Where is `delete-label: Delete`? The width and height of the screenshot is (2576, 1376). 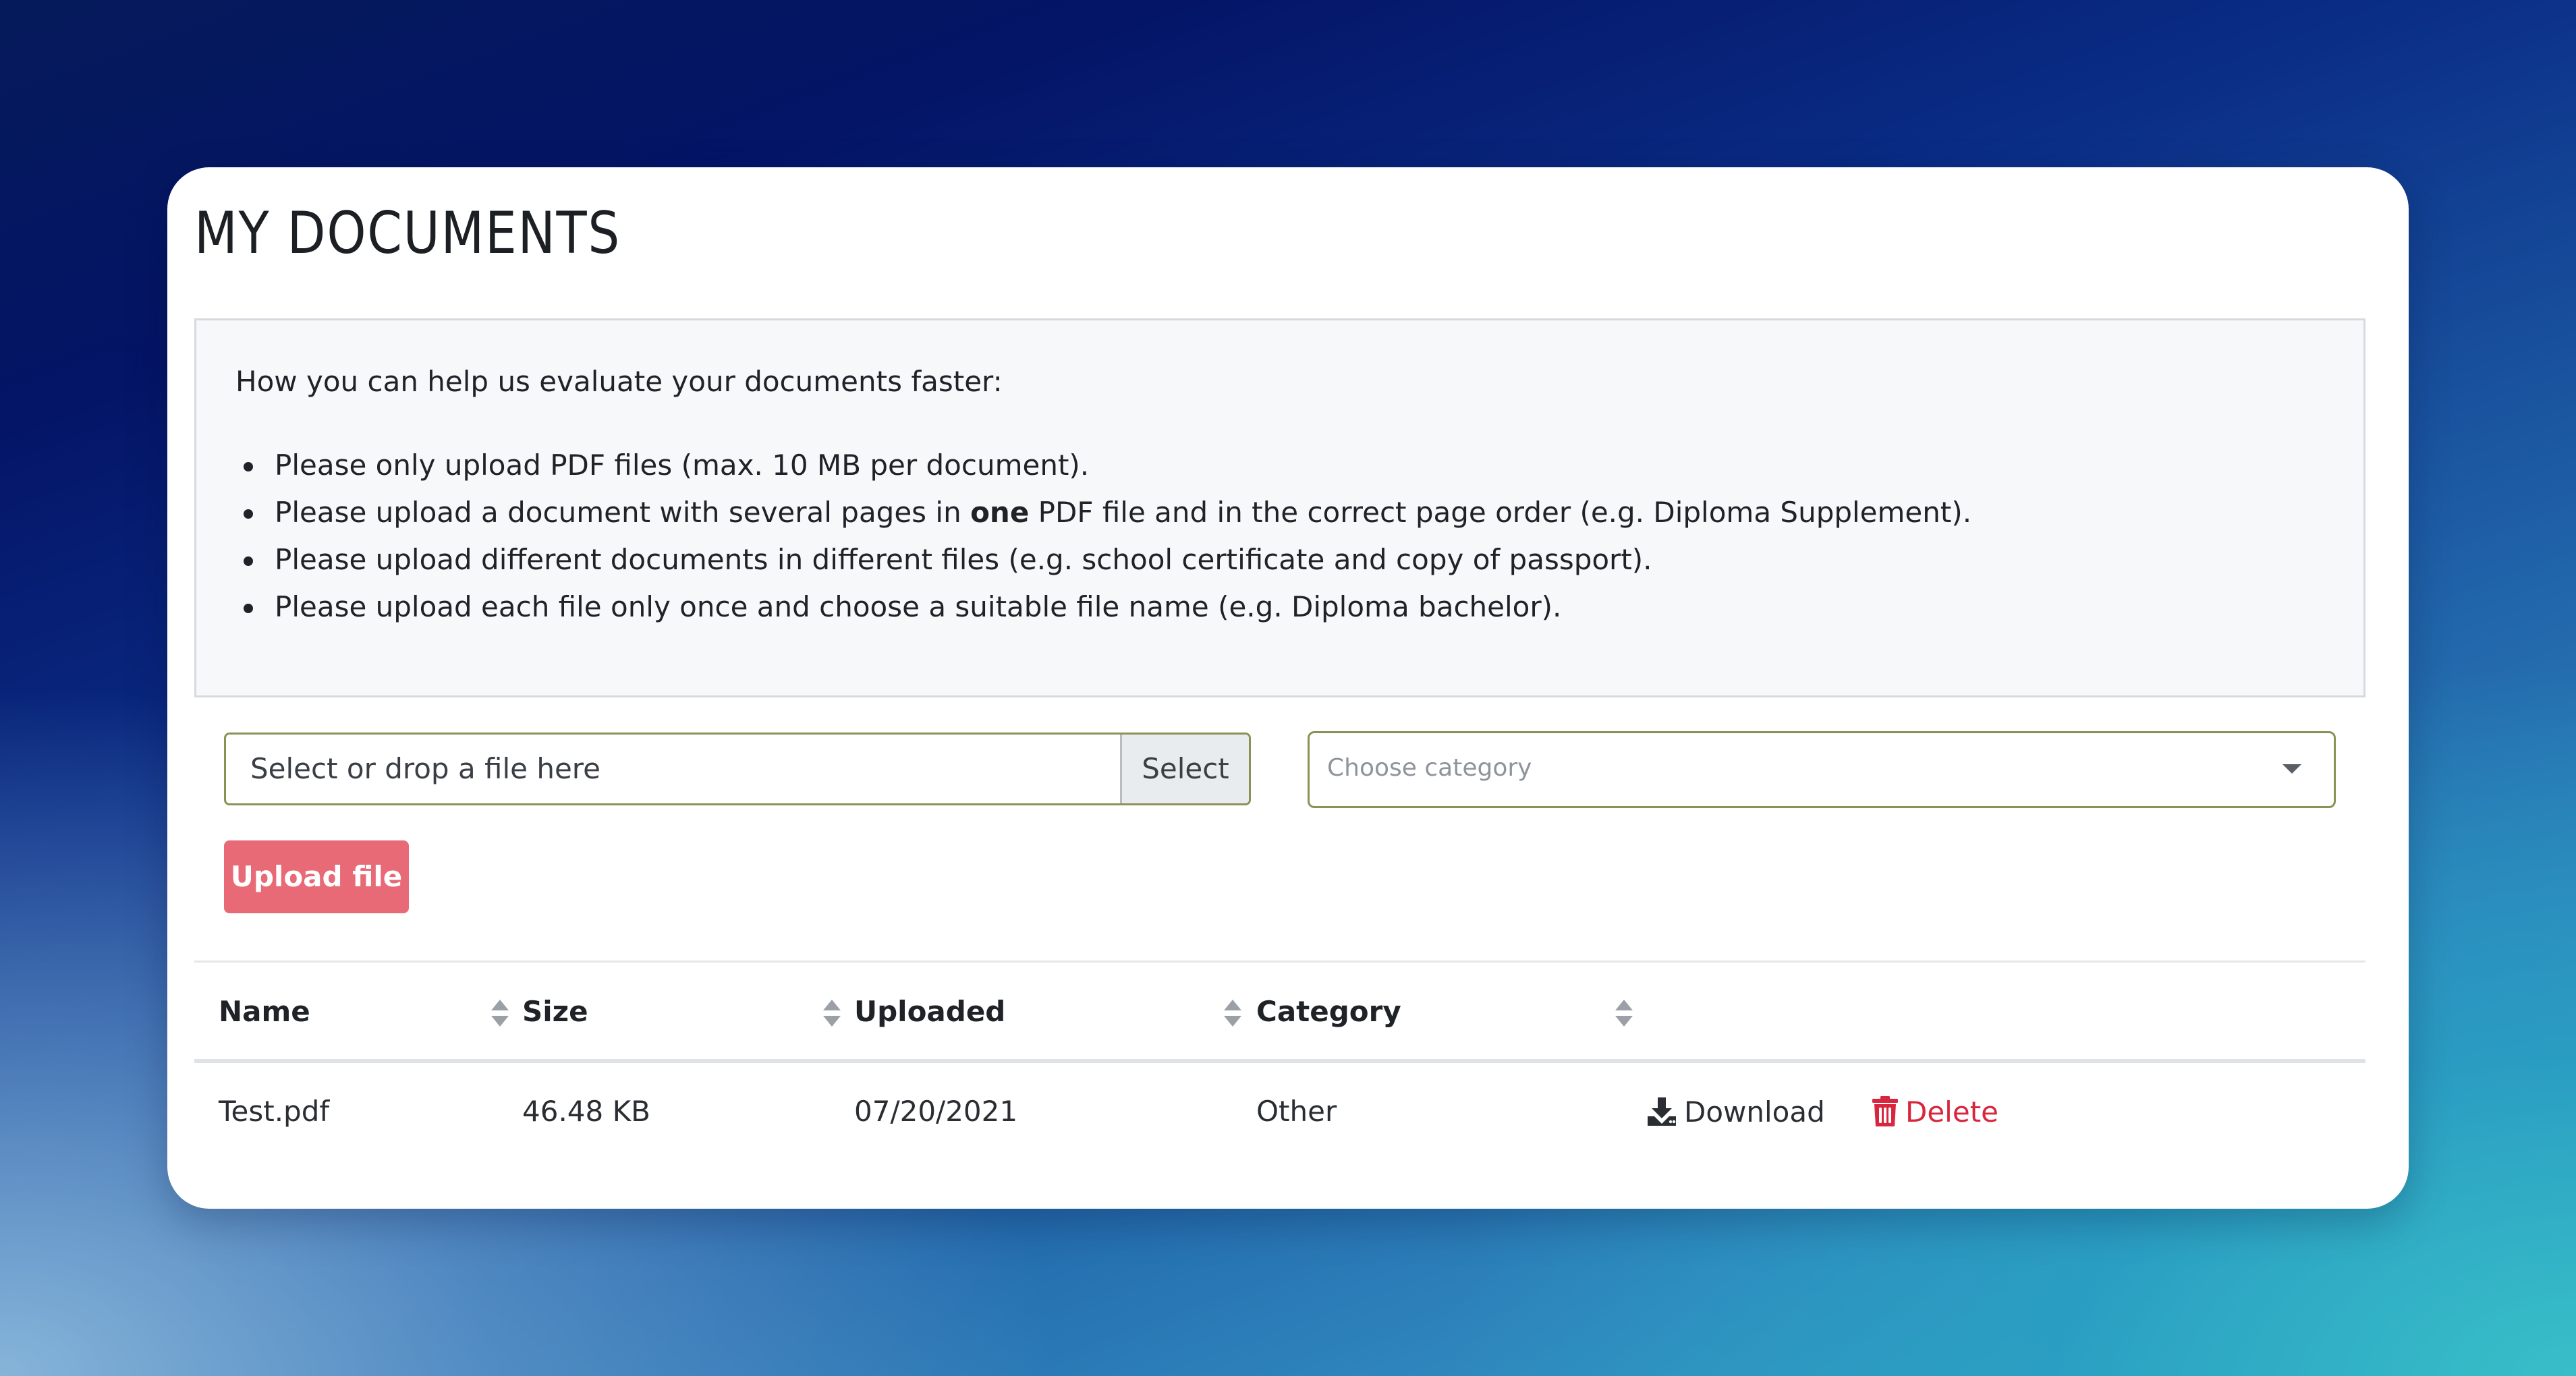
delete-label: Delete is located at coordinates (1951, 1111).